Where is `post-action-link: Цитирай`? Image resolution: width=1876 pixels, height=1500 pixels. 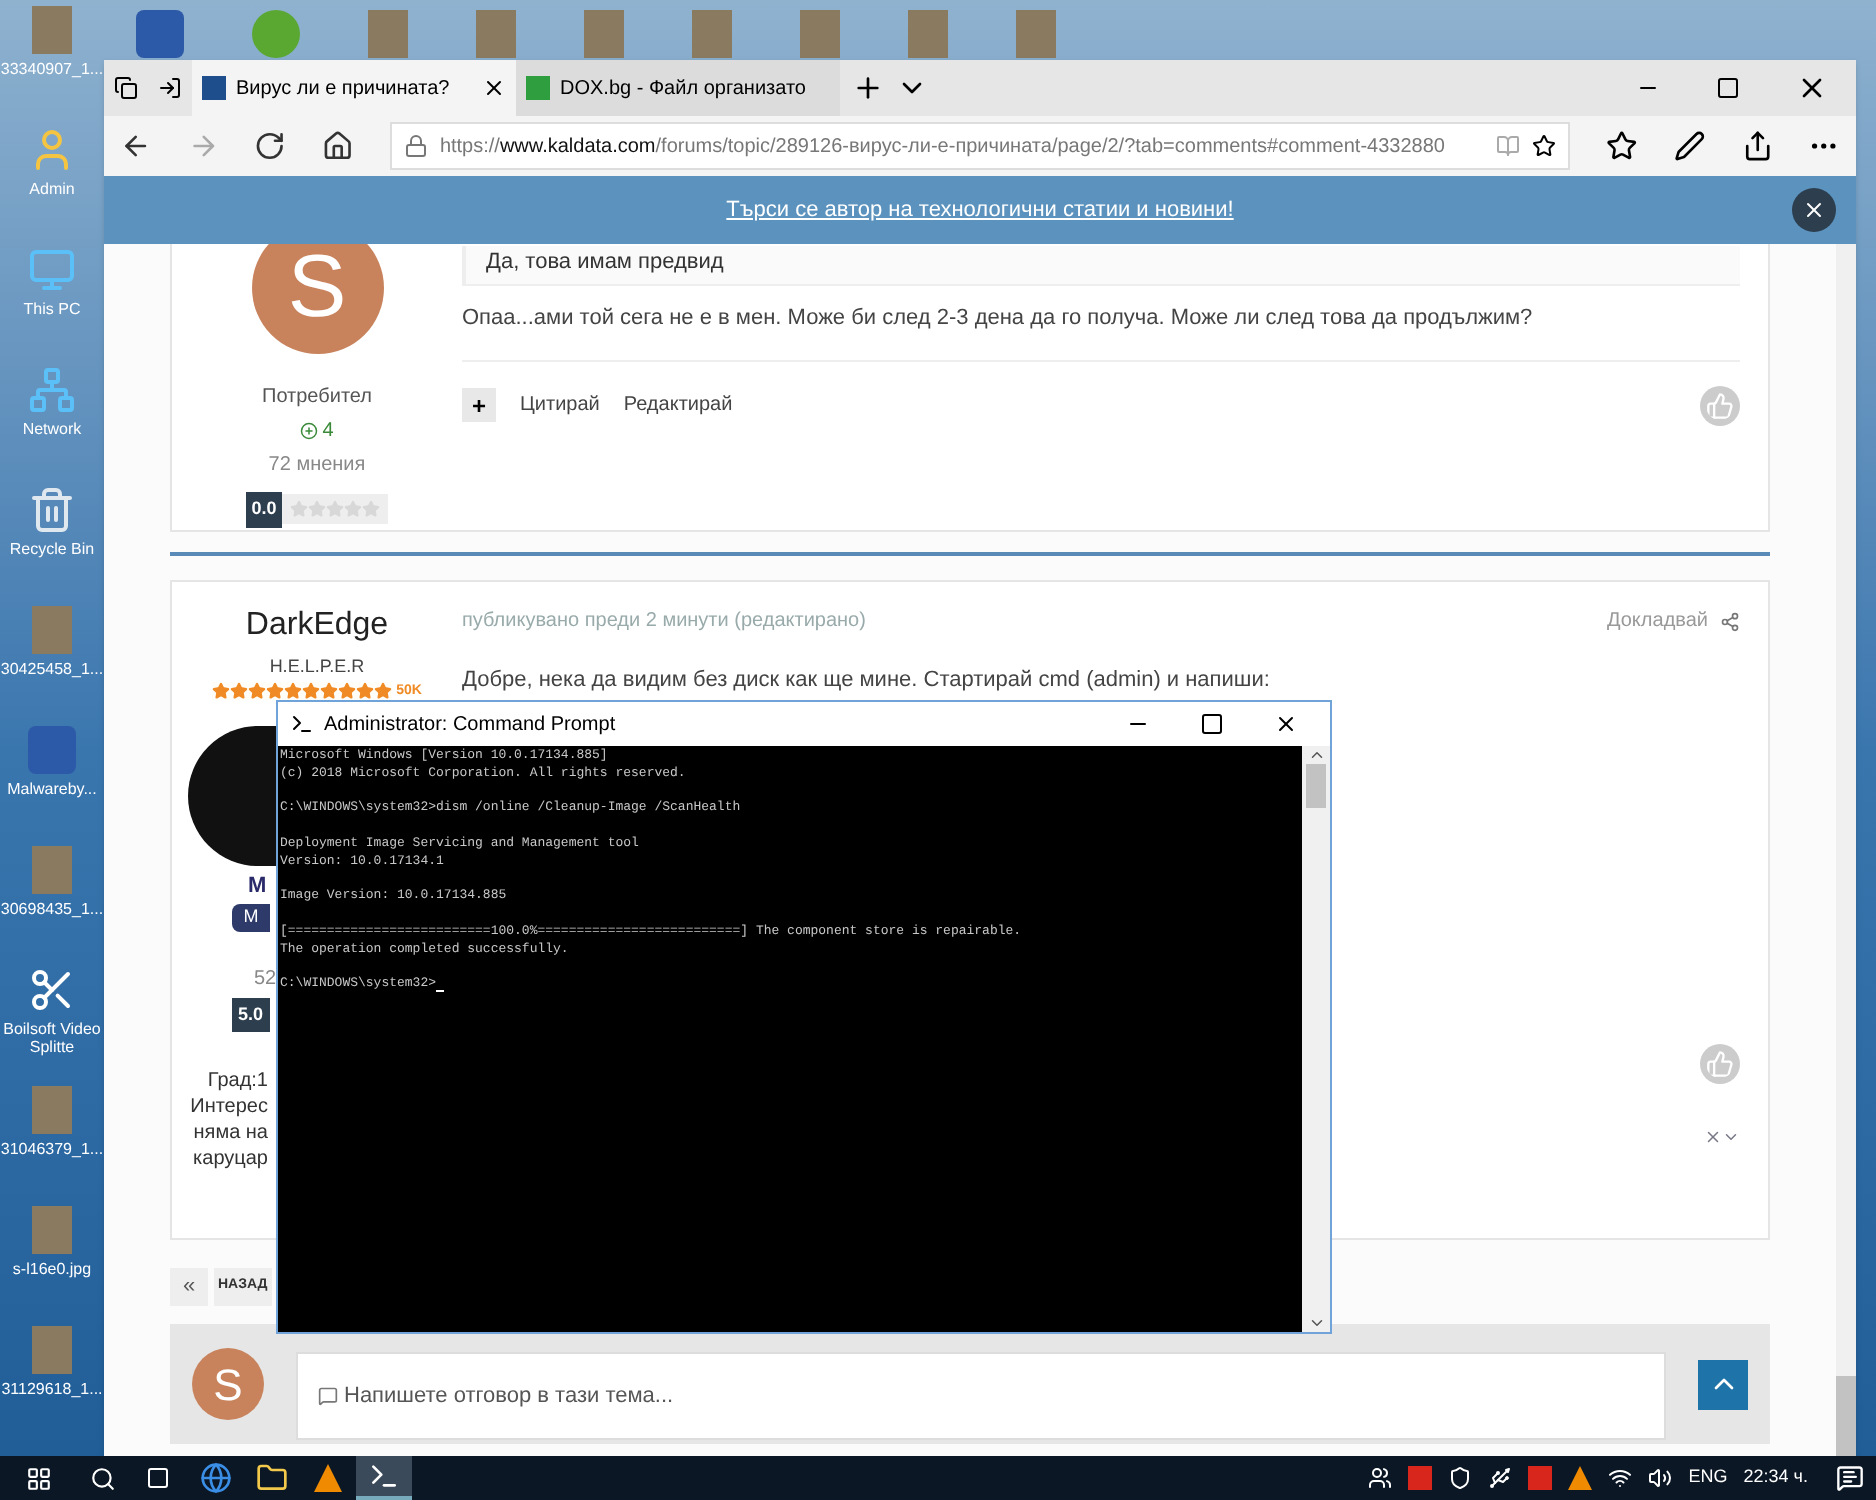 post-action-link: Цитирай is located at coordinates (560, 405).